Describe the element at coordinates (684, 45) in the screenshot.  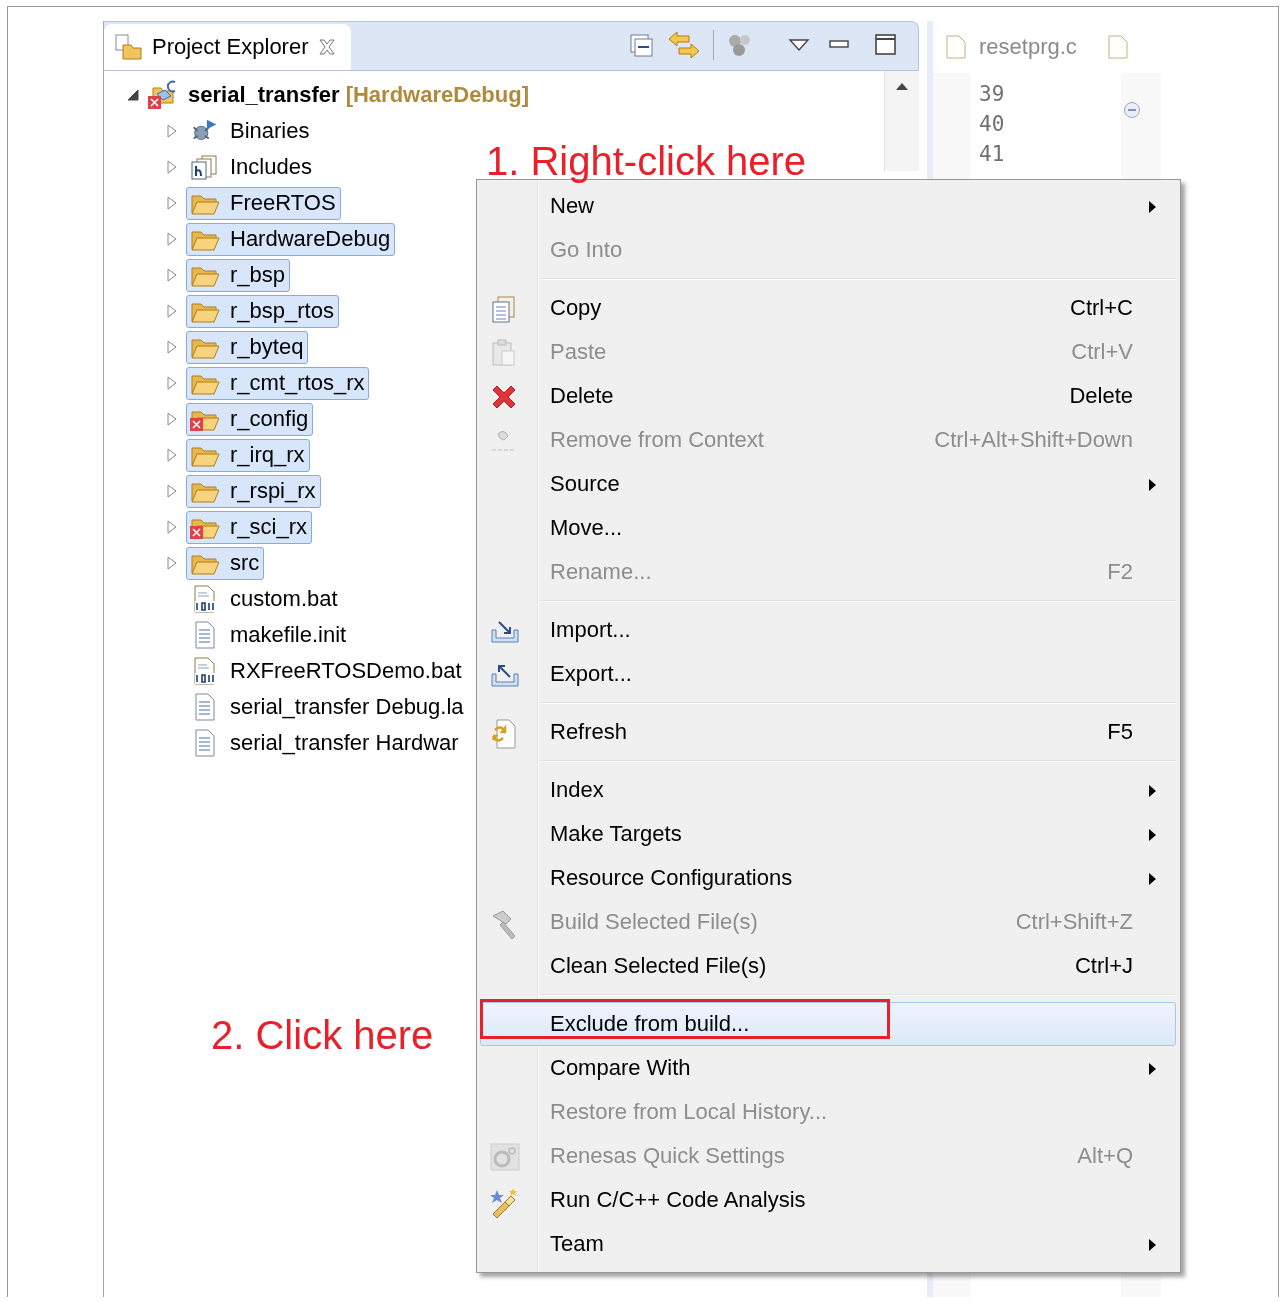
I see `link-arrows-icon` at that location.